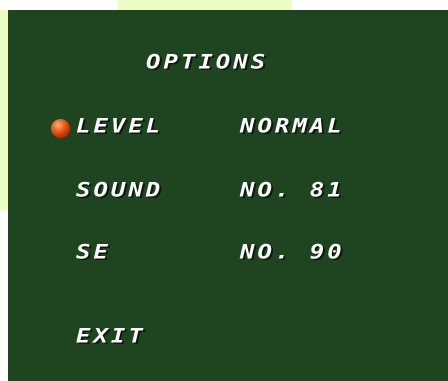 This screenshot has width=448, height=381. Describe the element at coordinates (93, 252) in the screenshot. I see `menu-item-se-label: SE` at that location.